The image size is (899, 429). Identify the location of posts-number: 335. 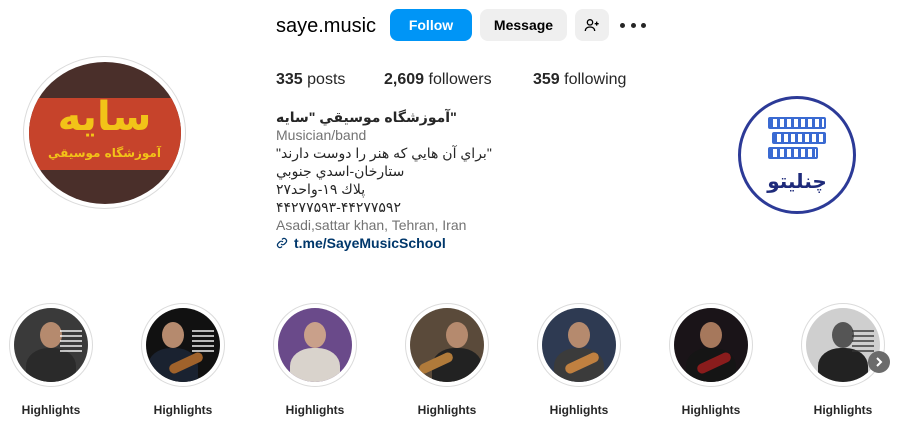
(289, 79).